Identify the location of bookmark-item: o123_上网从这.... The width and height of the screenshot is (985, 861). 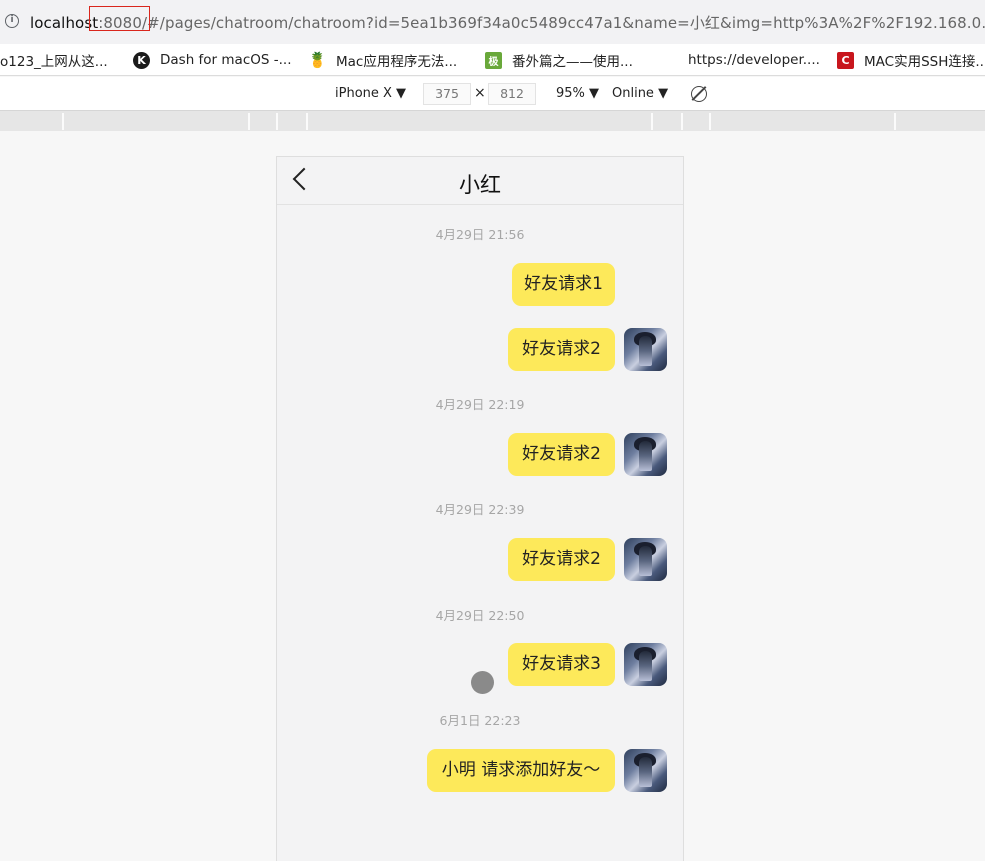
(54, 60).